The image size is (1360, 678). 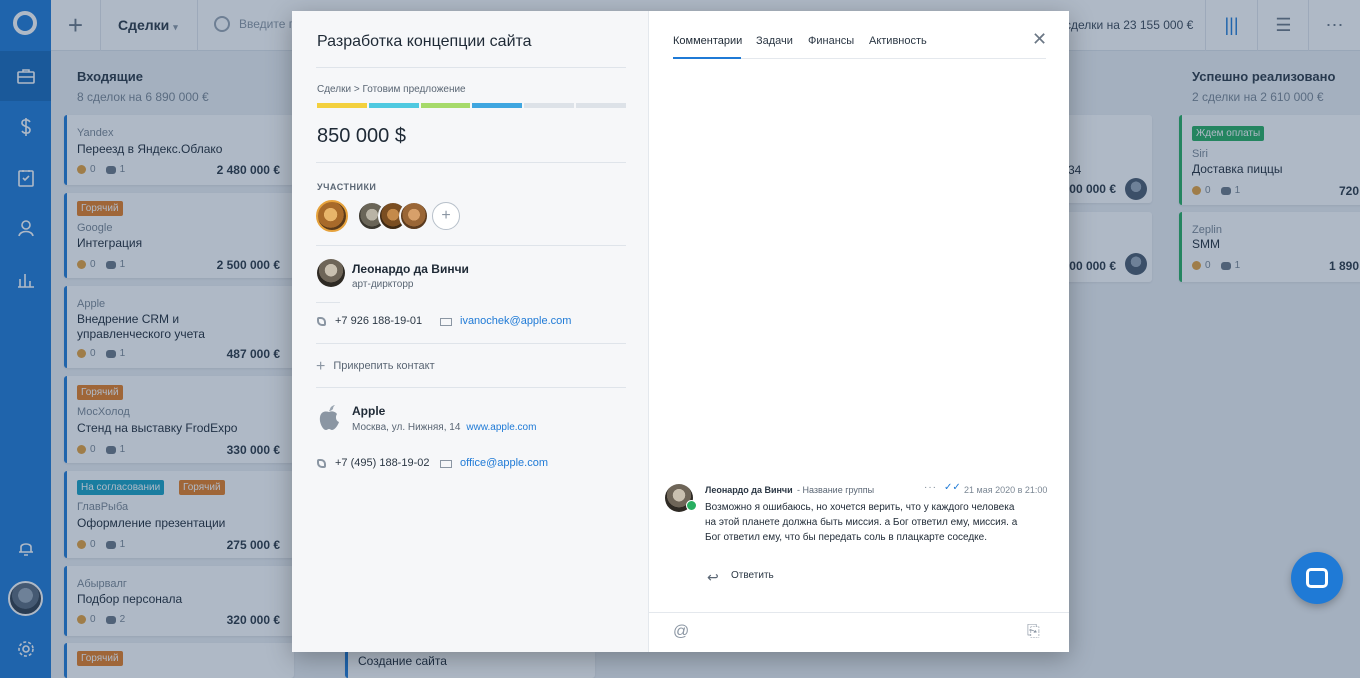 What do you see at coordinates (707, 41) in the screenshot?
I see `tab-comments: Комментарии` at bounding box center [707, 41].